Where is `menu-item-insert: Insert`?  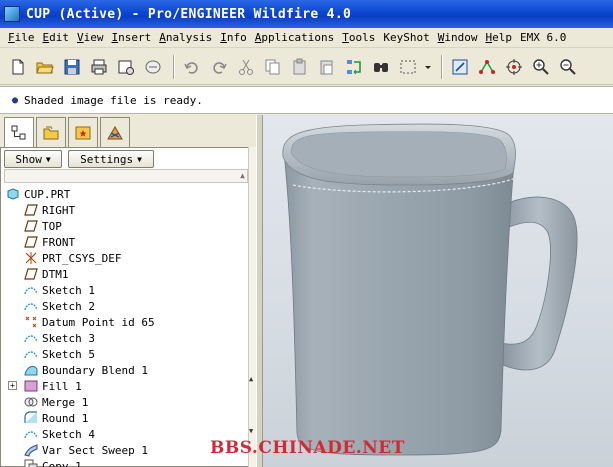 menu-item-insert: Insert is located at coordinates (132, 37).